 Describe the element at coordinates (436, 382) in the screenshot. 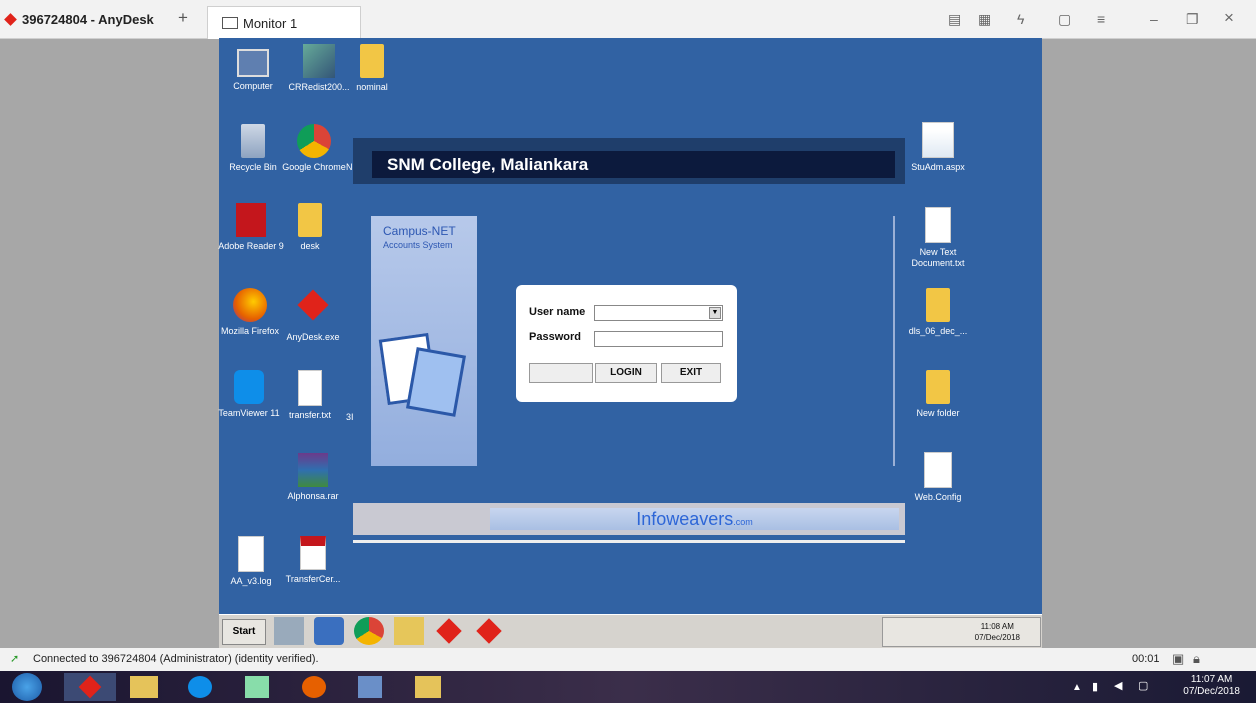

I see `graphic-frame` at that location.